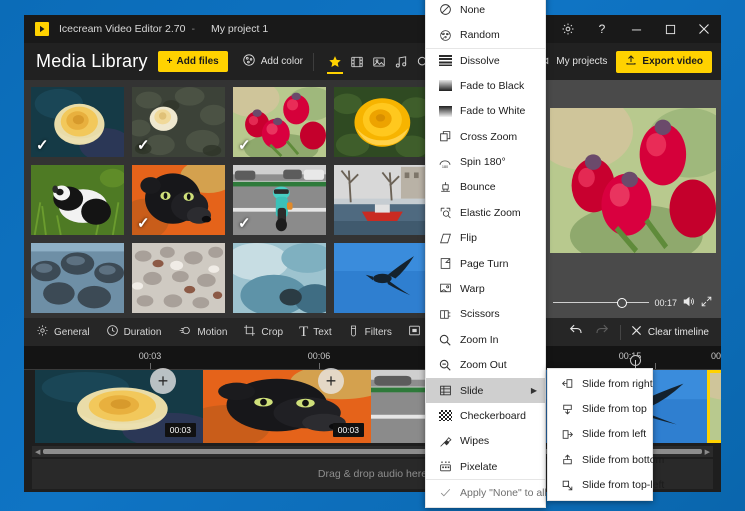 The height and width of the screenshot is (511, 745). Describe the element at coordinates (571, 61) in the screenshot. I see `my-projects-button: My projects` at that location.